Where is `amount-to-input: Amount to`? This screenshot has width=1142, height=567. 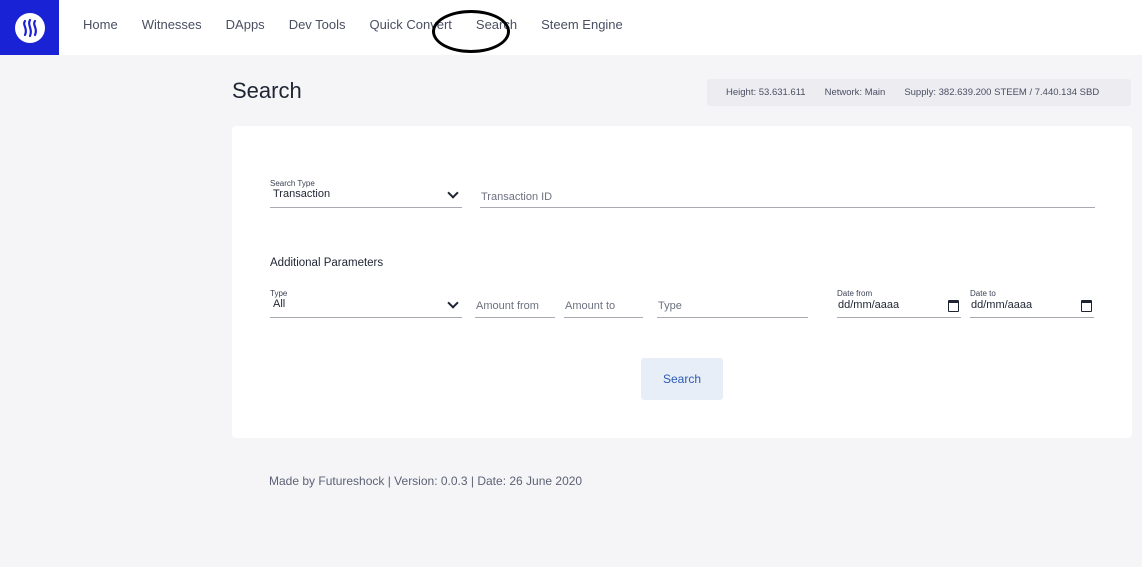
amount-to-input: Amount to is located at coordinates (603, 307).